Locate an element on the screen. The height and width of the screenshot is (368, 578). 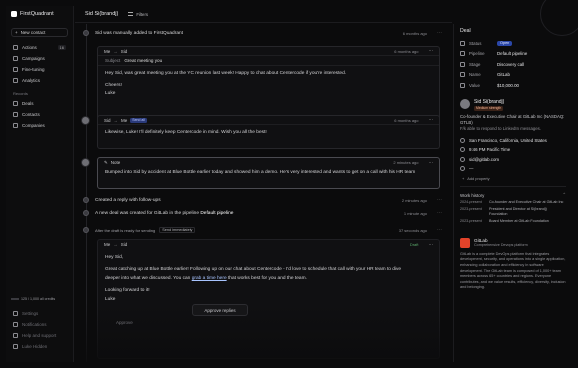
contact-email: sid@gitlab.com is located at coordinates (513, 160).